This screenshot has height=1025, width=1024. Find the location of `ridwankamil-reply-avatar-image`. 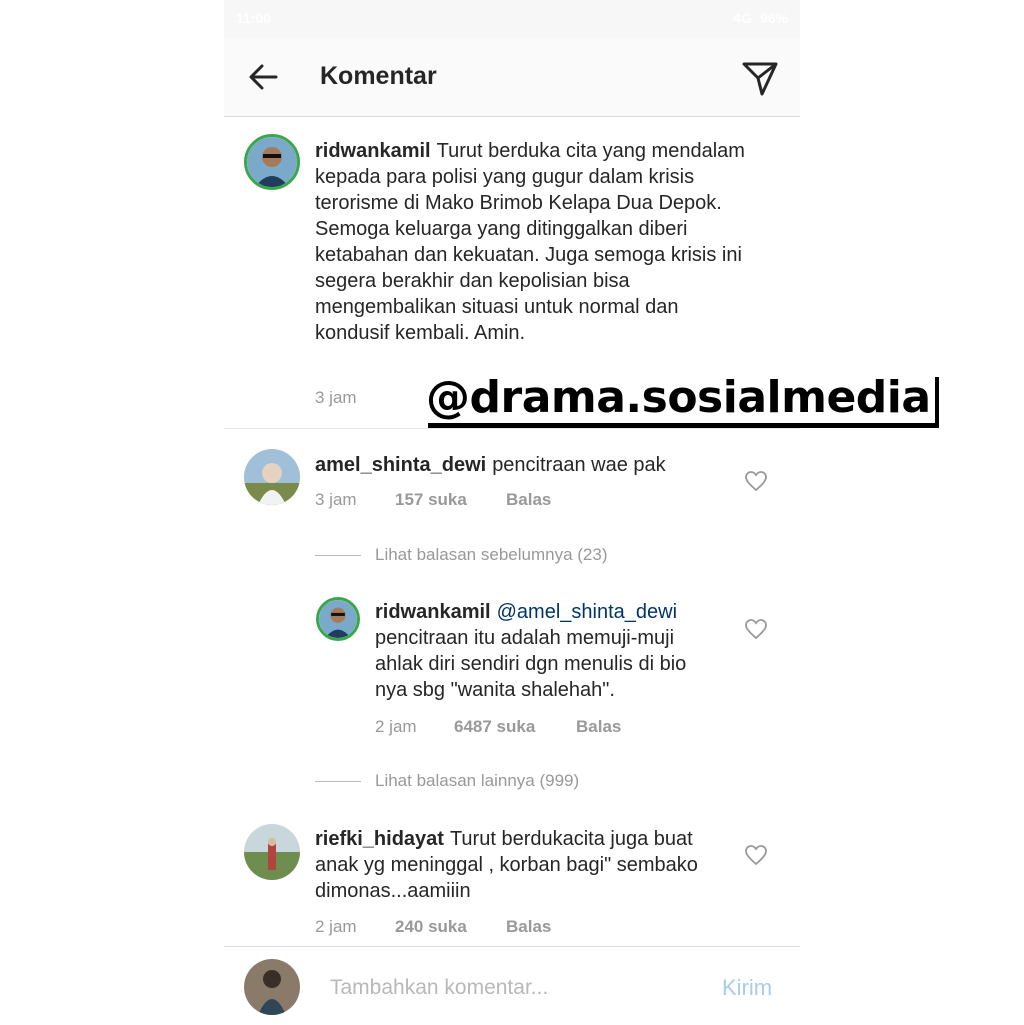

ridwankamil-reply-avatar-image is located at coordinates (338, 619).